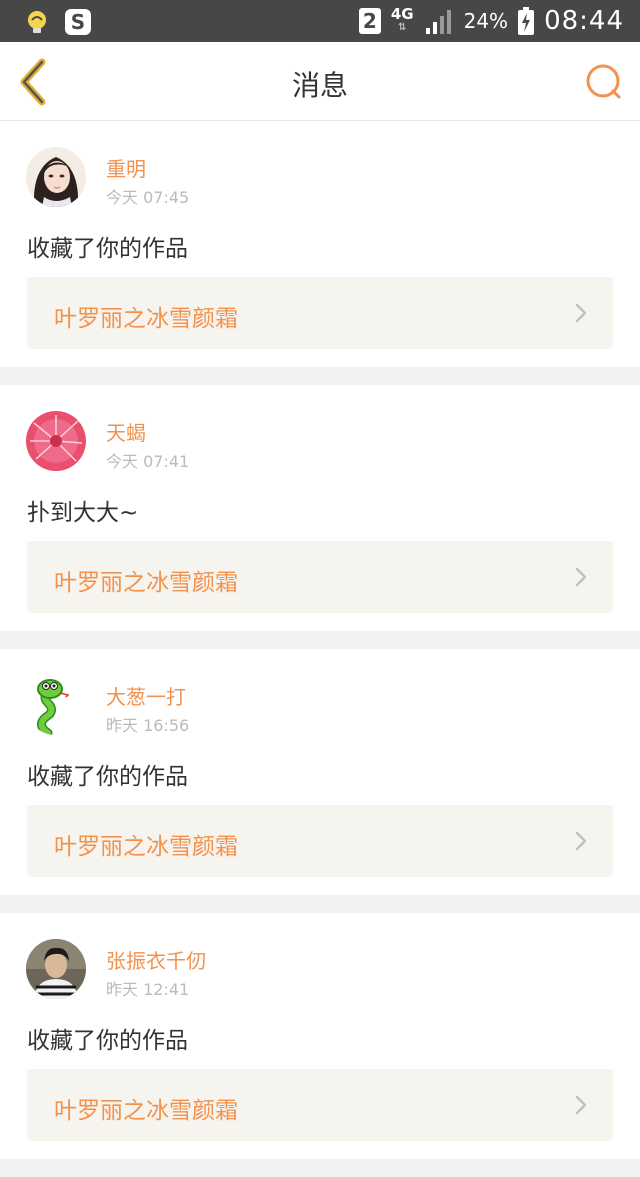  What do you see at coordinates (526, 21) in the screenshot?
I see `battery-charging-icon` at bounding box center [526, 21].